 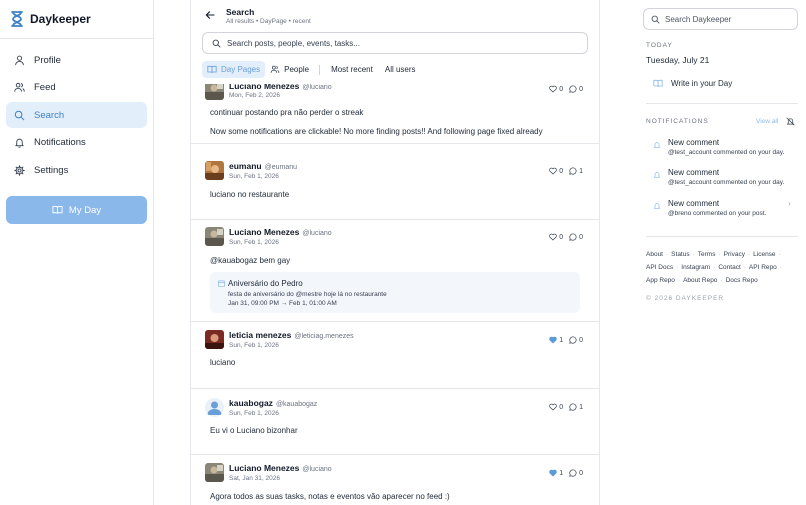 I want to click on page-subtitle: All results • DayPage • recent, so click(x=268, y=21).